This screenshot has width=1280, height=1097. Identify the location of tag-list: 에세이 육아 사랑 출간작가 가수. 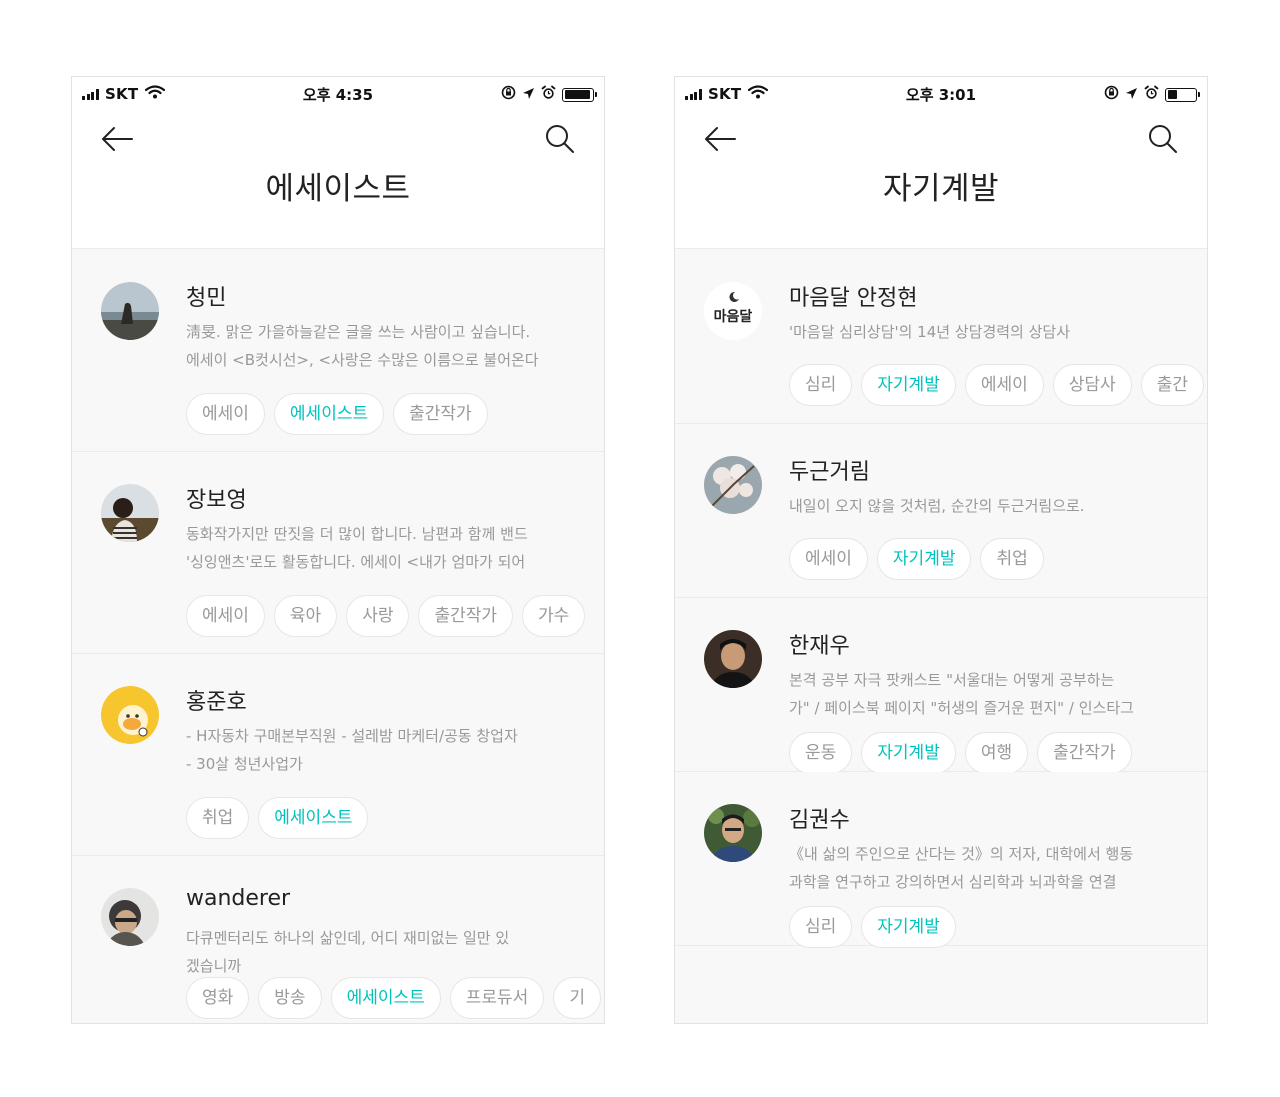
(386, 616).